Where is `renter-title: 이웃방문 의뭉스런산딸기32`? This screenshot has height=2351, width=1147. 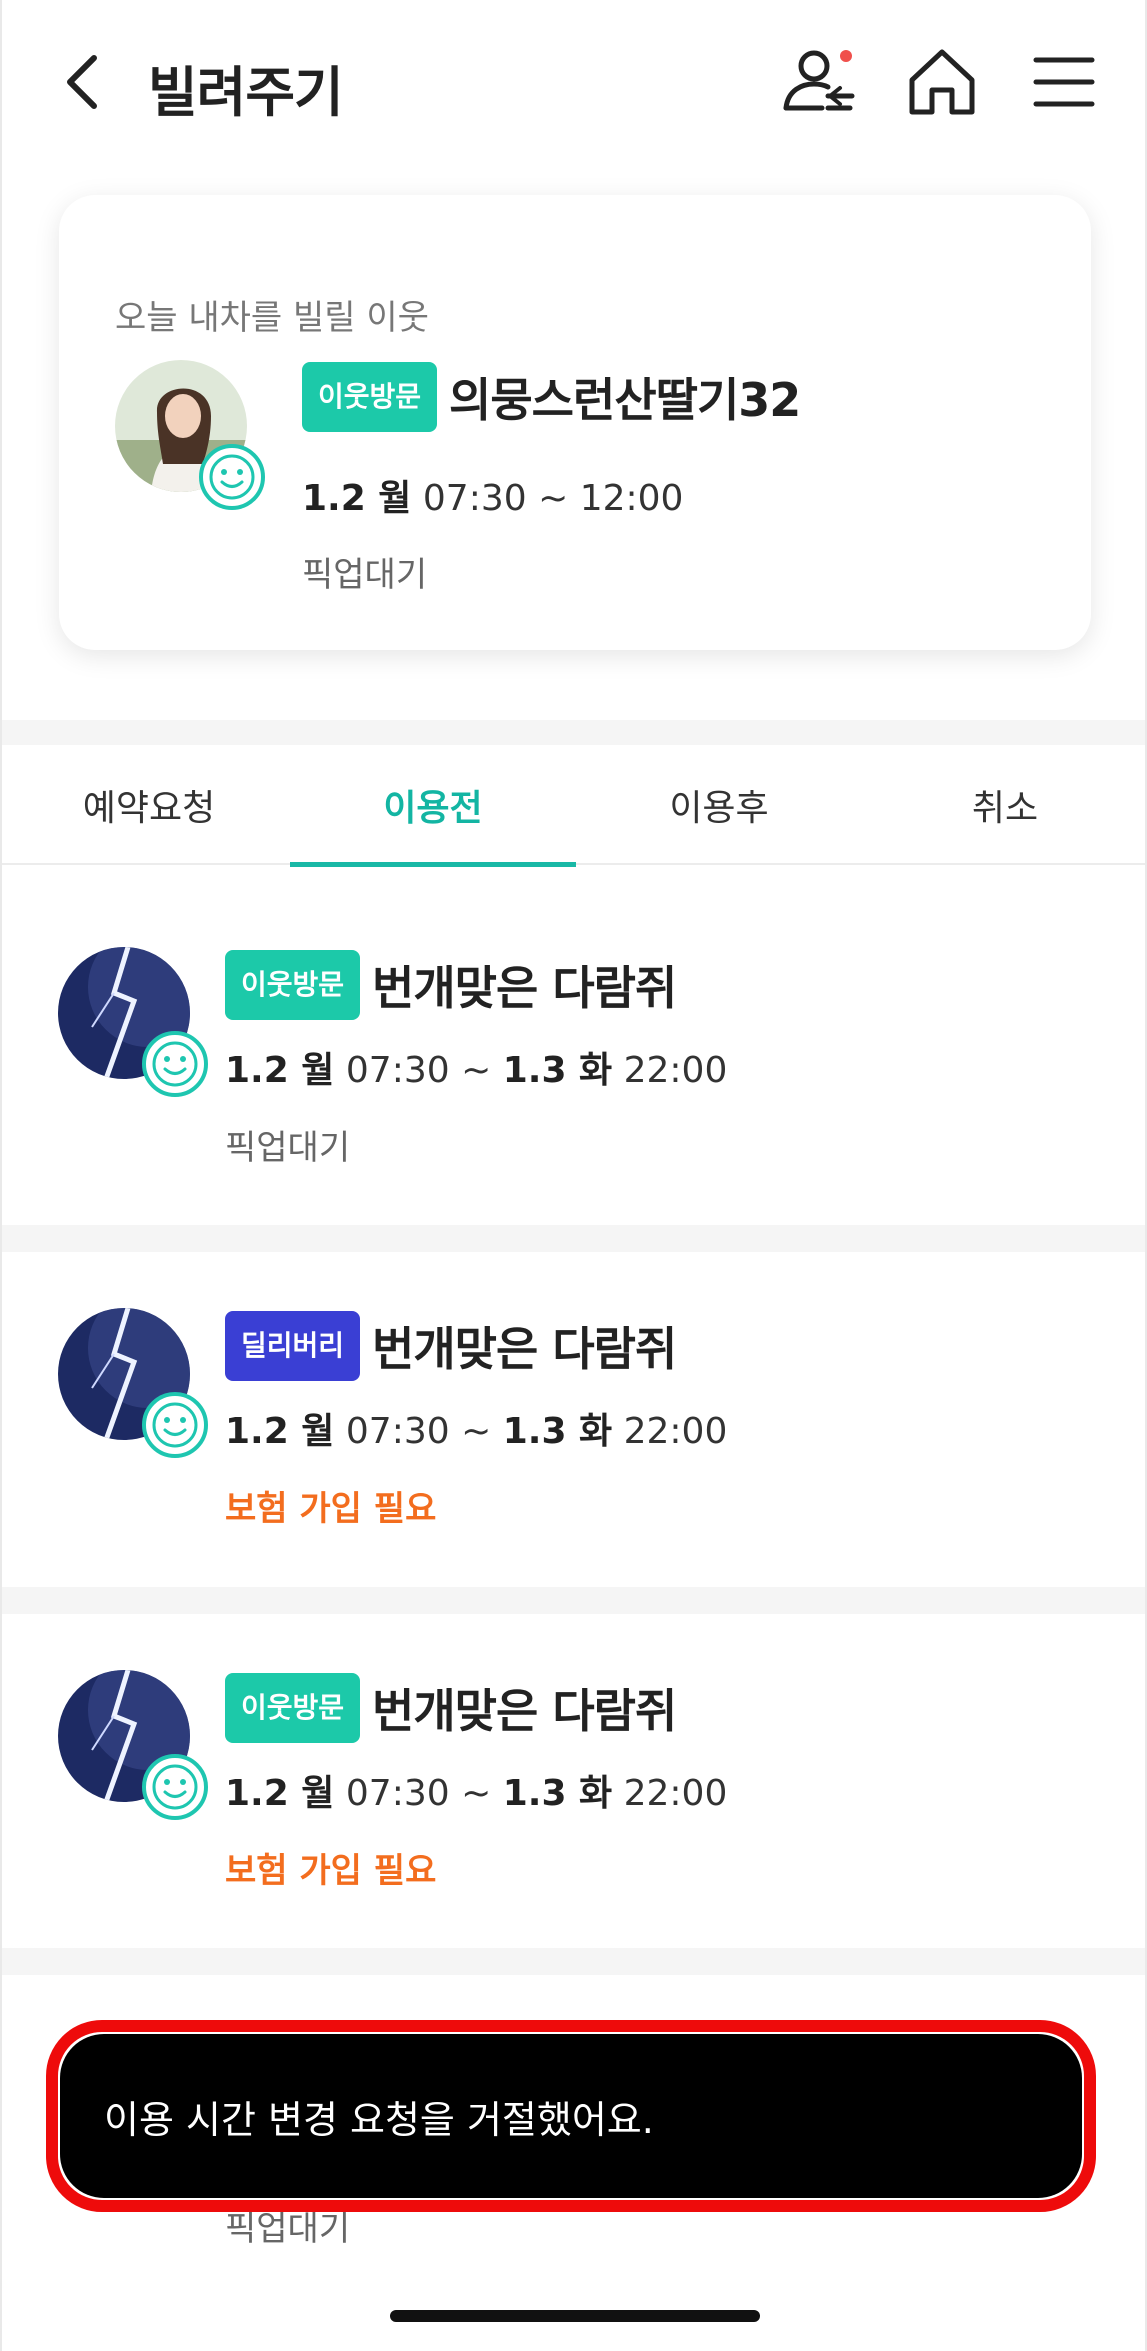 renter-title: 이웃방문 의뭉스런산딸기32 is located at coordinates (551, 397).